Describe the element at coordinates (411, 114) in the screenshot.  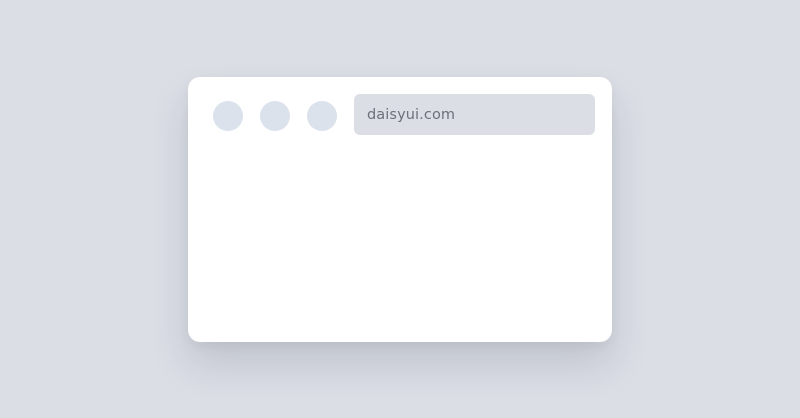
I see `address-url: daisyui.com` at that location.